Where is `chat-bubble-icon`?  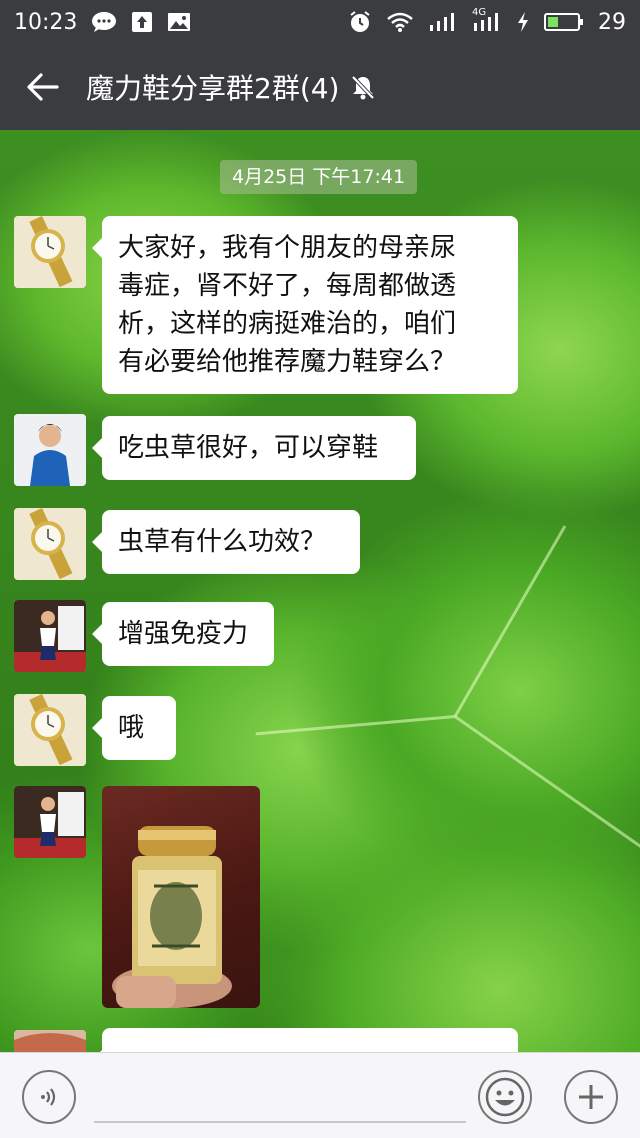 chat-bubble-icon is located at coordinates (104, 22).